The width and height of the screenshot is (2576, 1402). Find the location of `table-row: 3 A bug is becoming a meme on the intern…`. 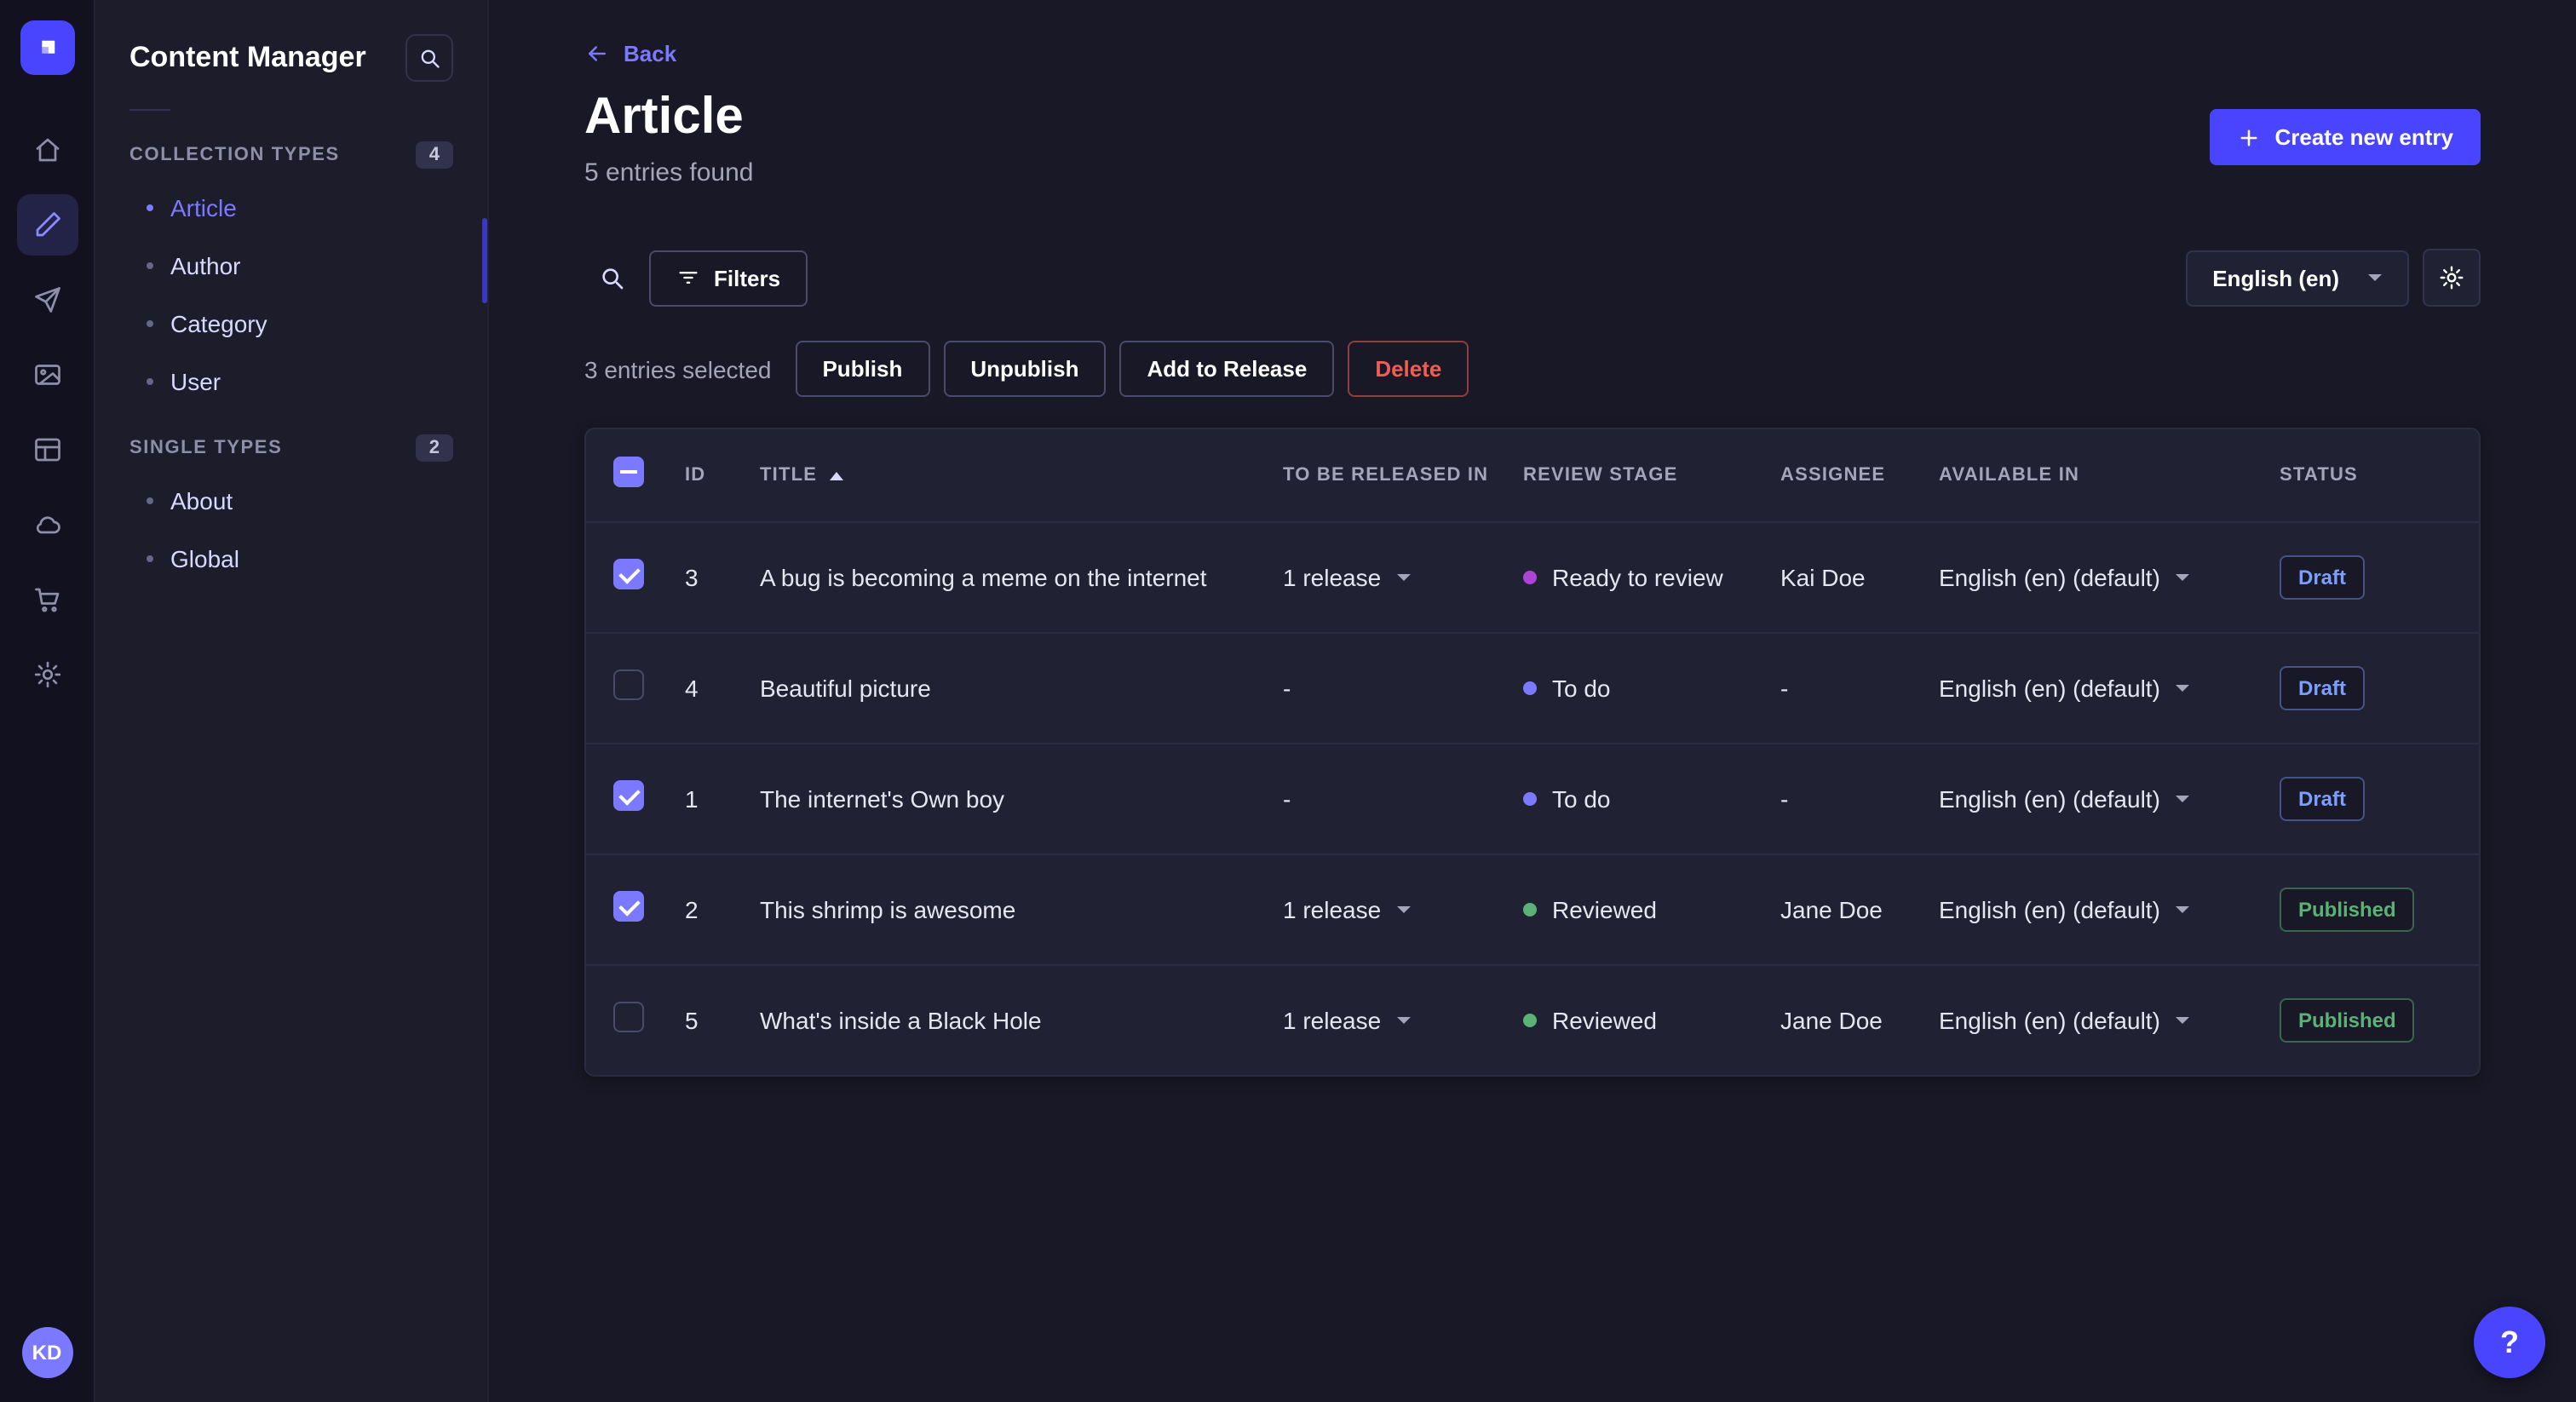

table-row: 3 A bug is becoming a meme on the intern… is located at coordinates (1533, 576).